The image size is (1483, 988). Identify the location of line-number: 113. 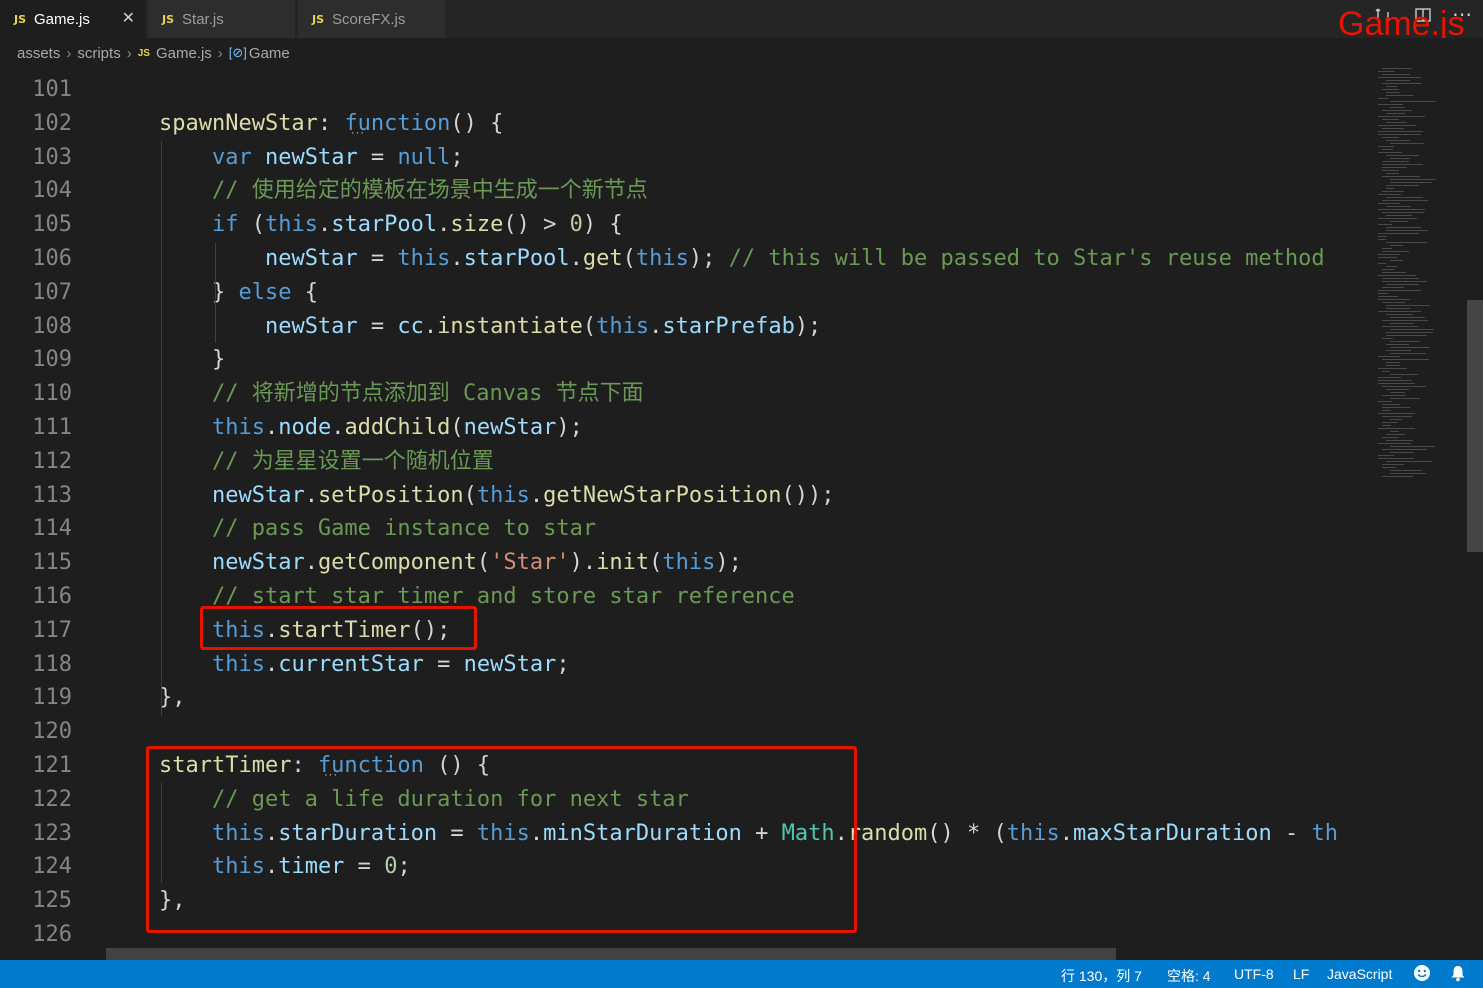
(52, 495).